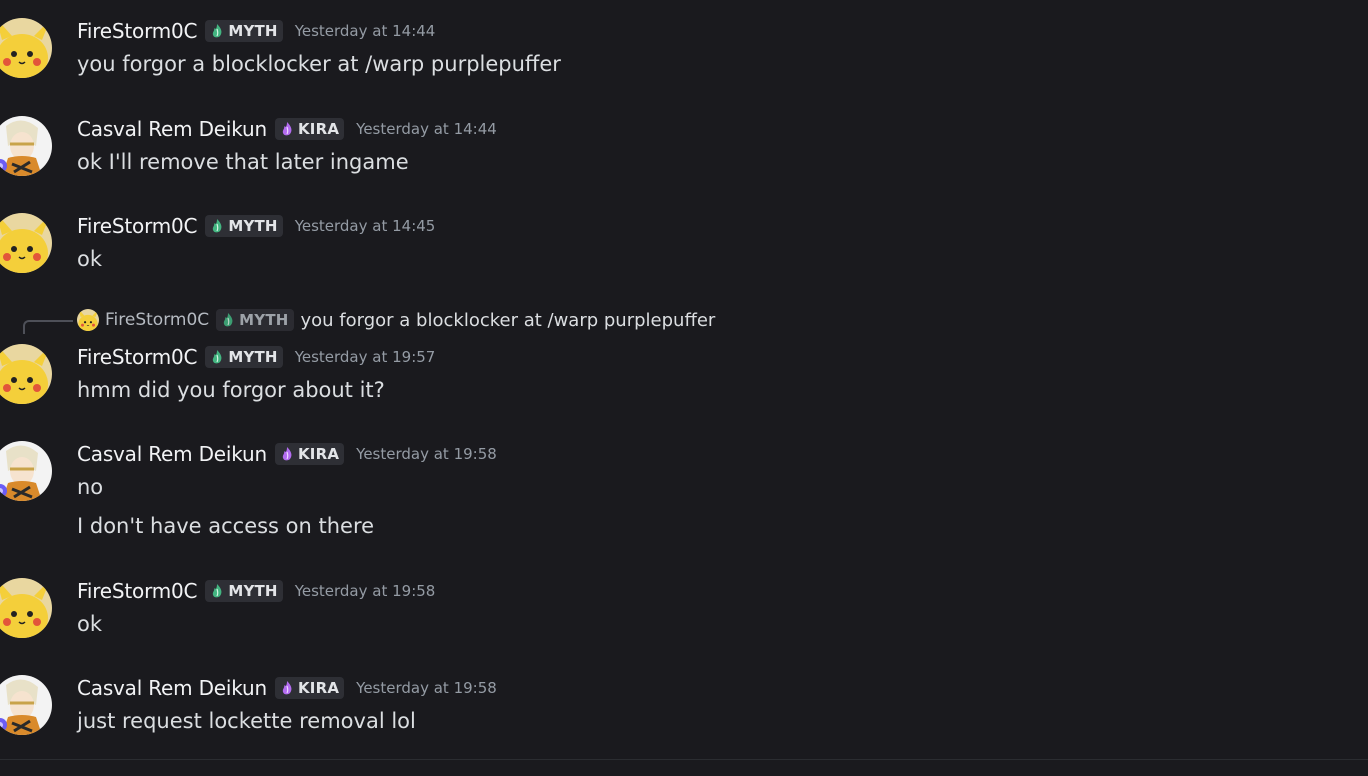 Image resolution: width=1368 pixels, height=776 pixels. Describe the element at coordinates (365, 357) in the screenshot. I see `timestamp: Yesterday at 19:57` at that location.